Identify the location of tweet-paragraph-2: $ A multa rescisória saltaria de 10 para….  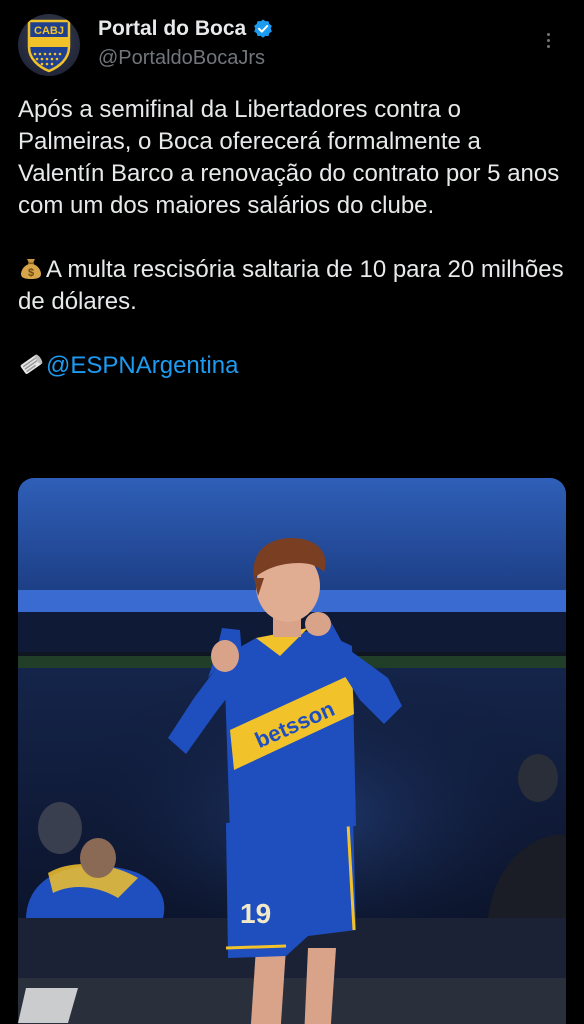
(292, 286).